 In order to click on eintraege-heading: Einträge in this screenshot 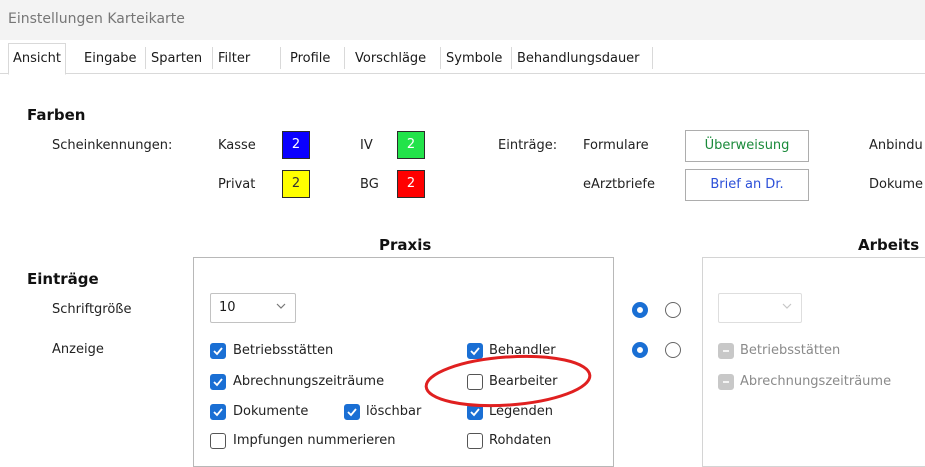, I will do `click(63, 279)`.